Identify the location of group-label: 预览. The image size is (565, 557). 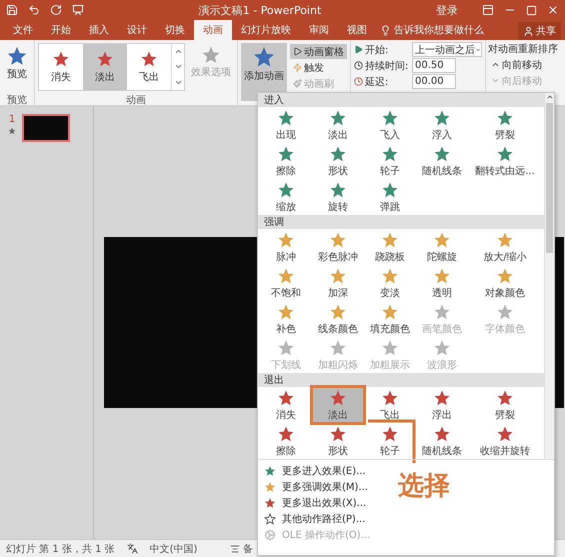
(17, 99).